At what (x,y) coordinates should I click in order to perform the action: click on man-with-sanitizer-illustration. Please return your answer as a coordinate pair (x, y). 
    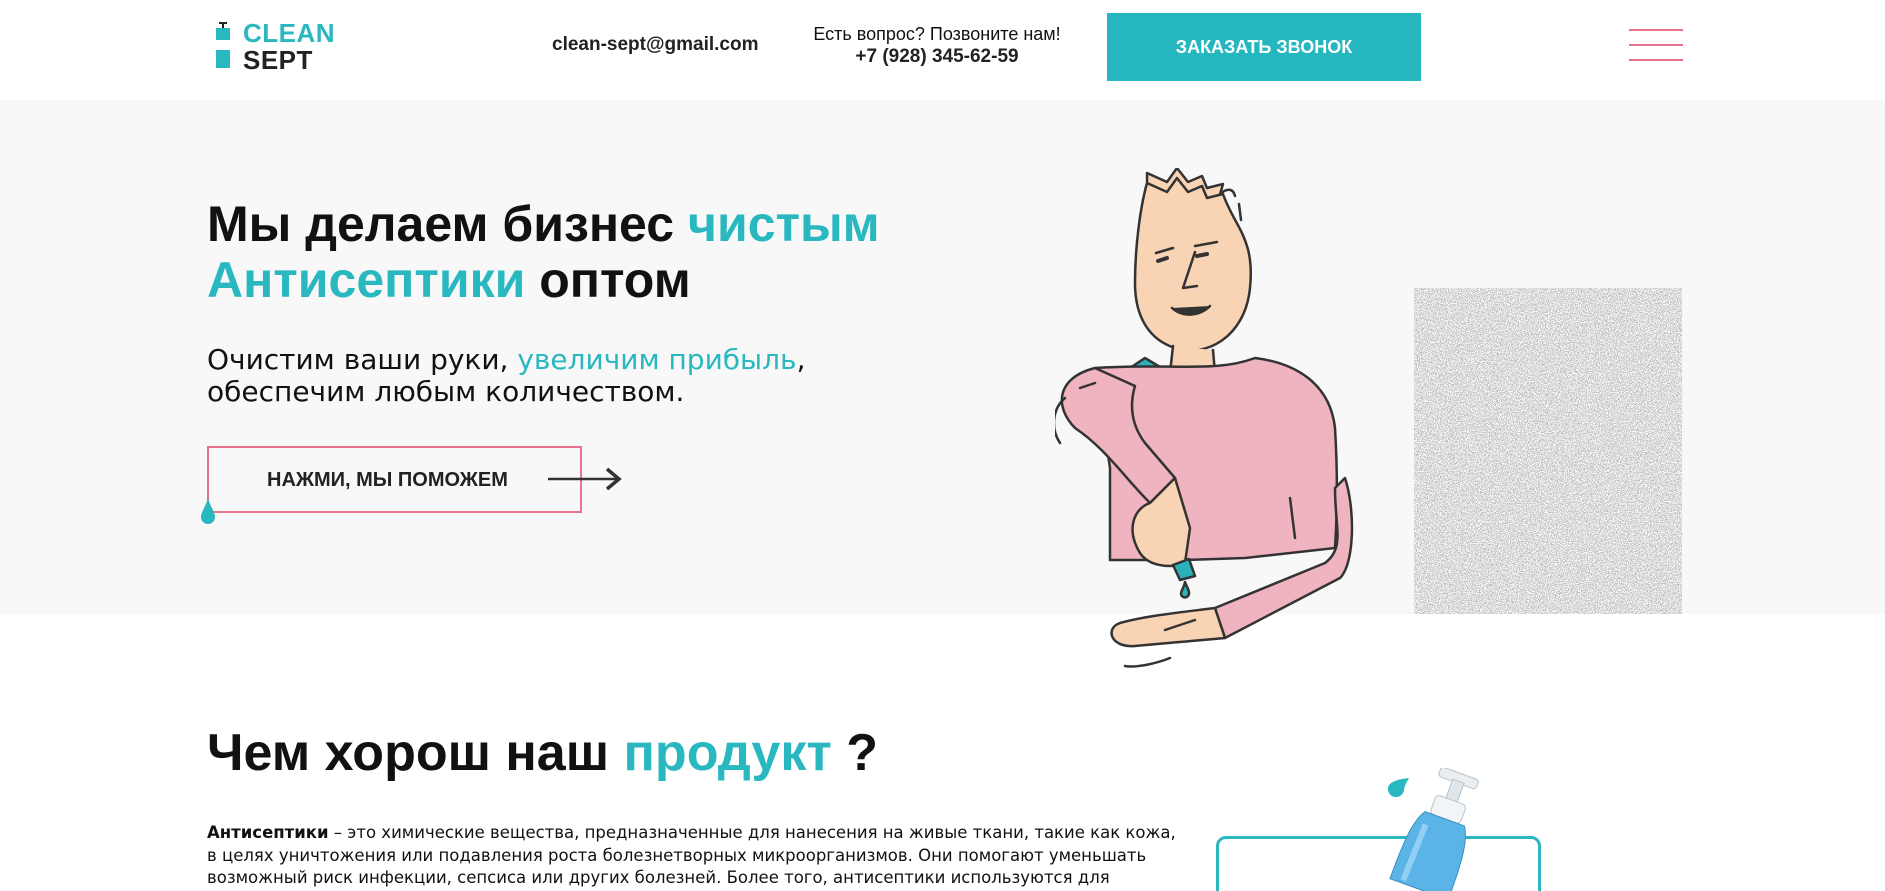
    Looking at the image, I should click on (1204, 418).